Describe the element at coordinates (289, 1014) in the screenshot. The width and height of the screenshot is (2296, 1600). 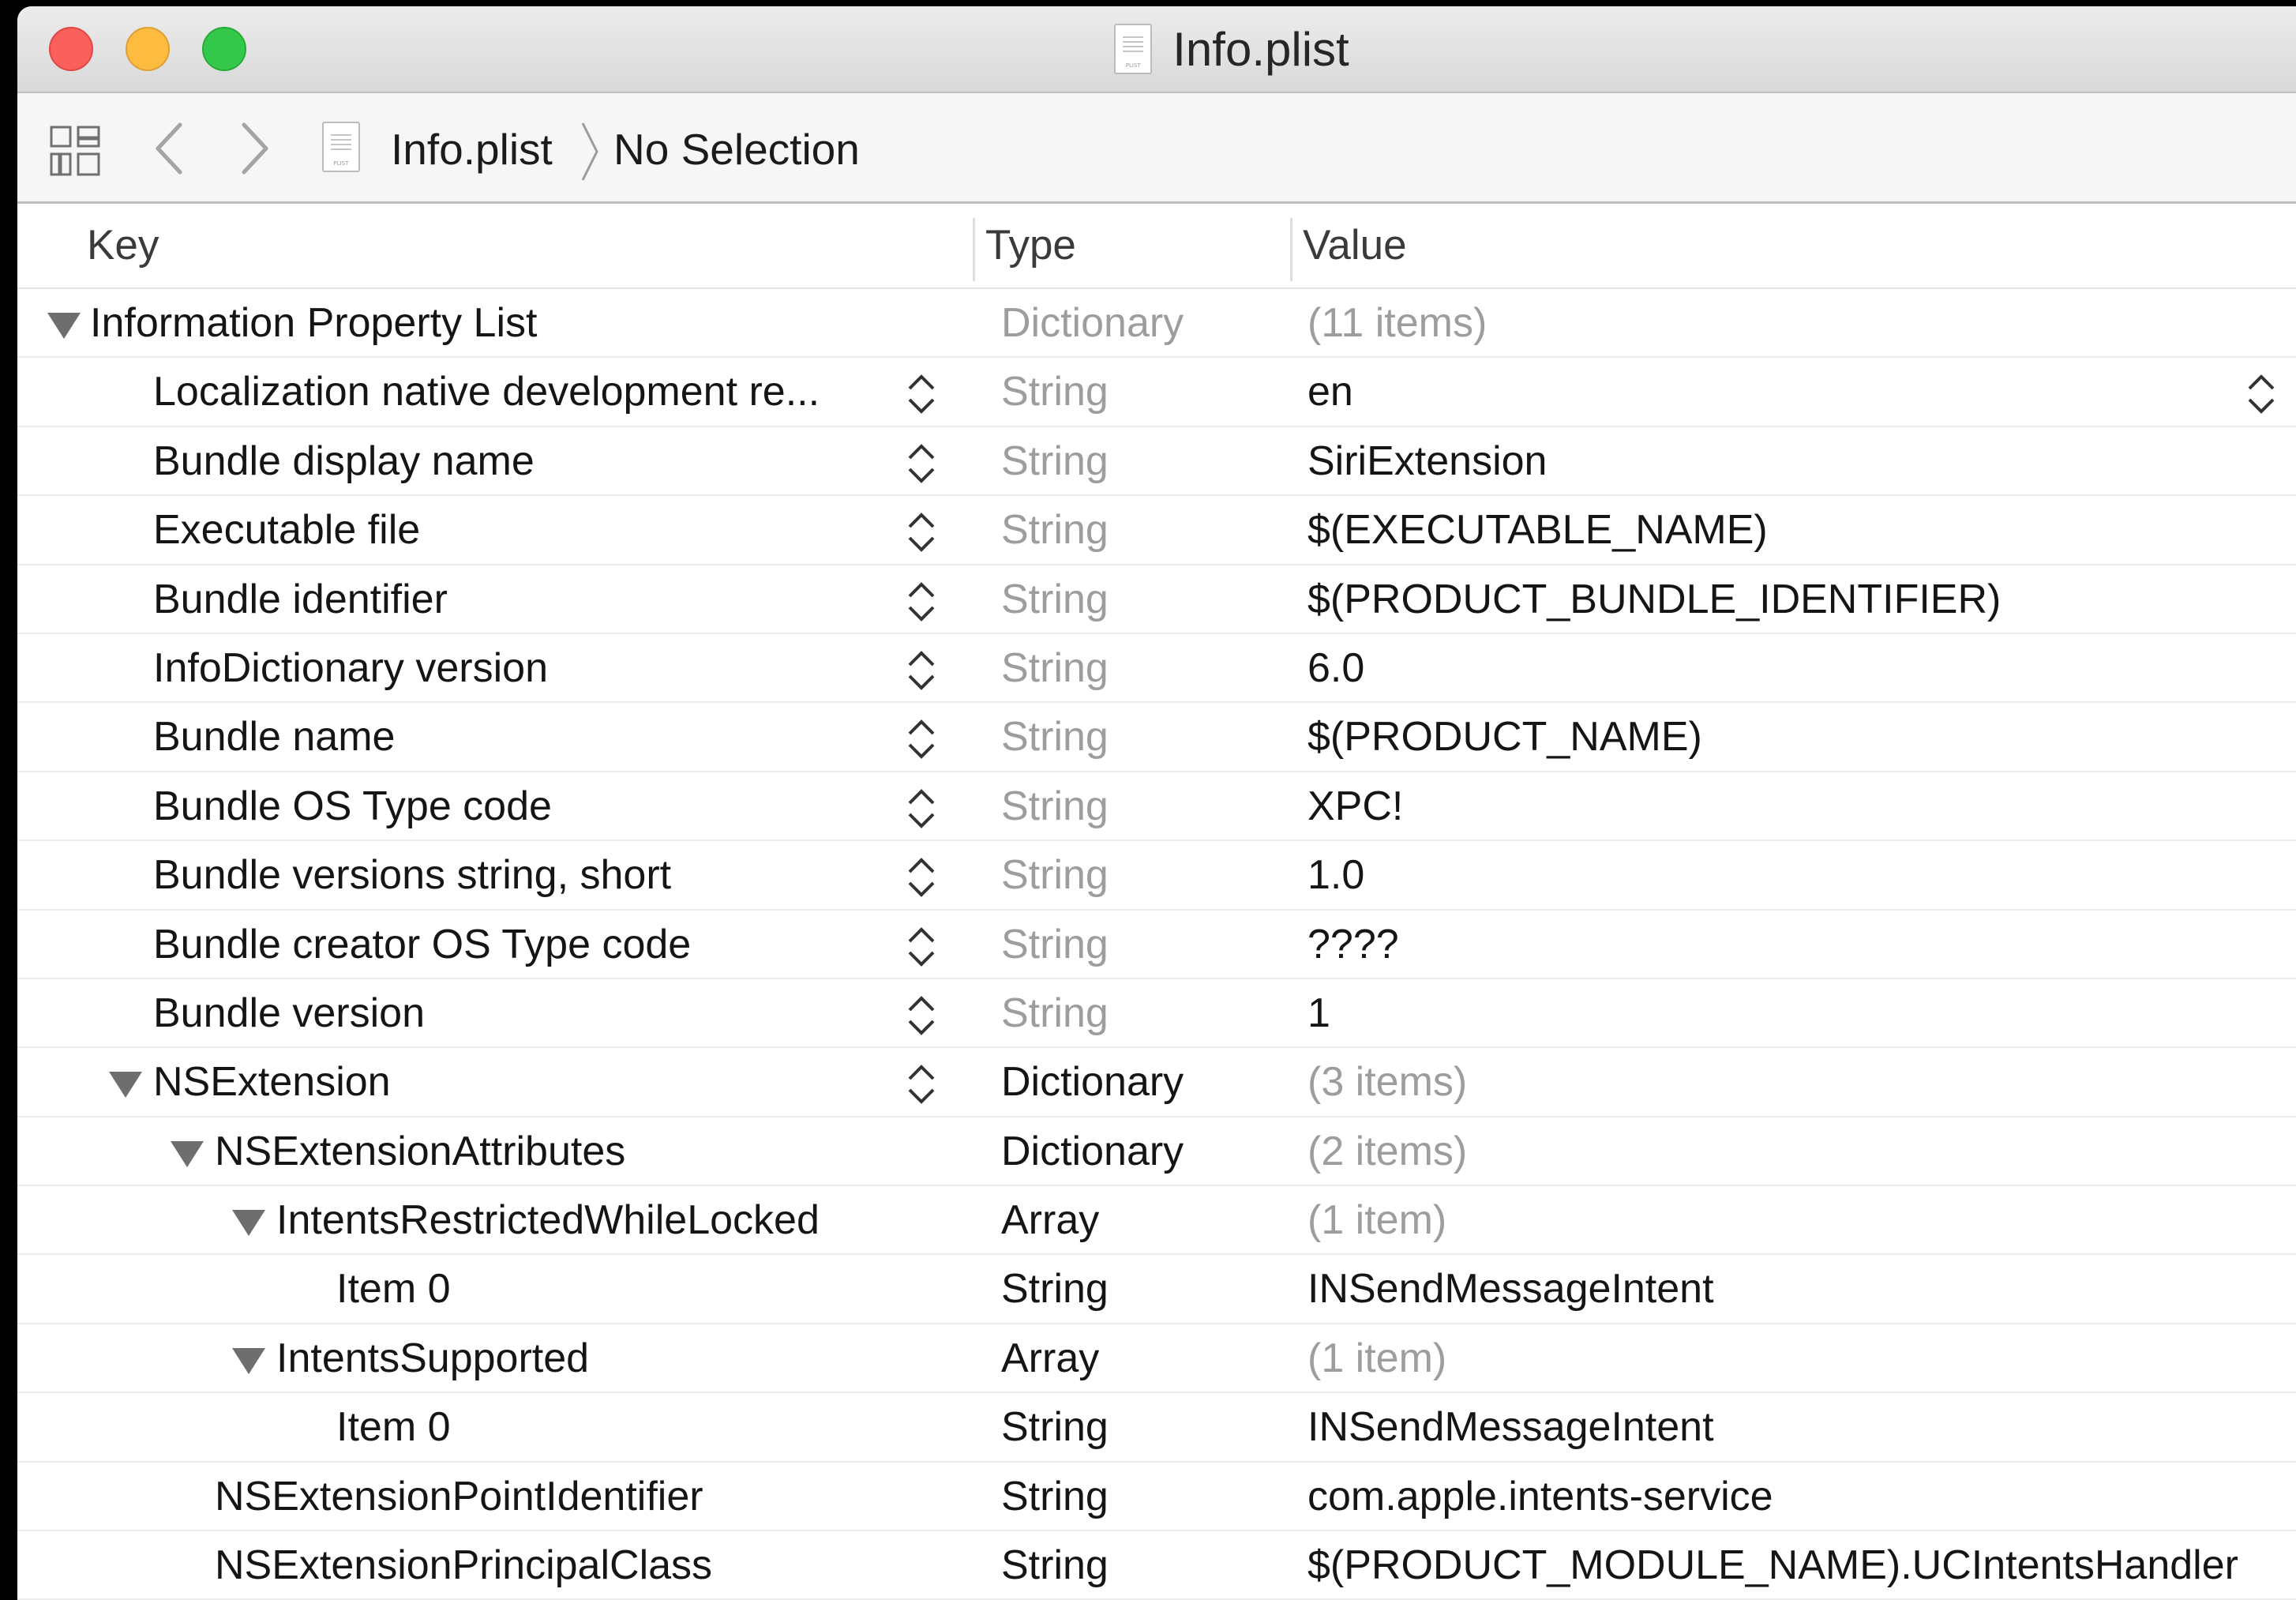
I see `row-key: Bundle version` at that location.